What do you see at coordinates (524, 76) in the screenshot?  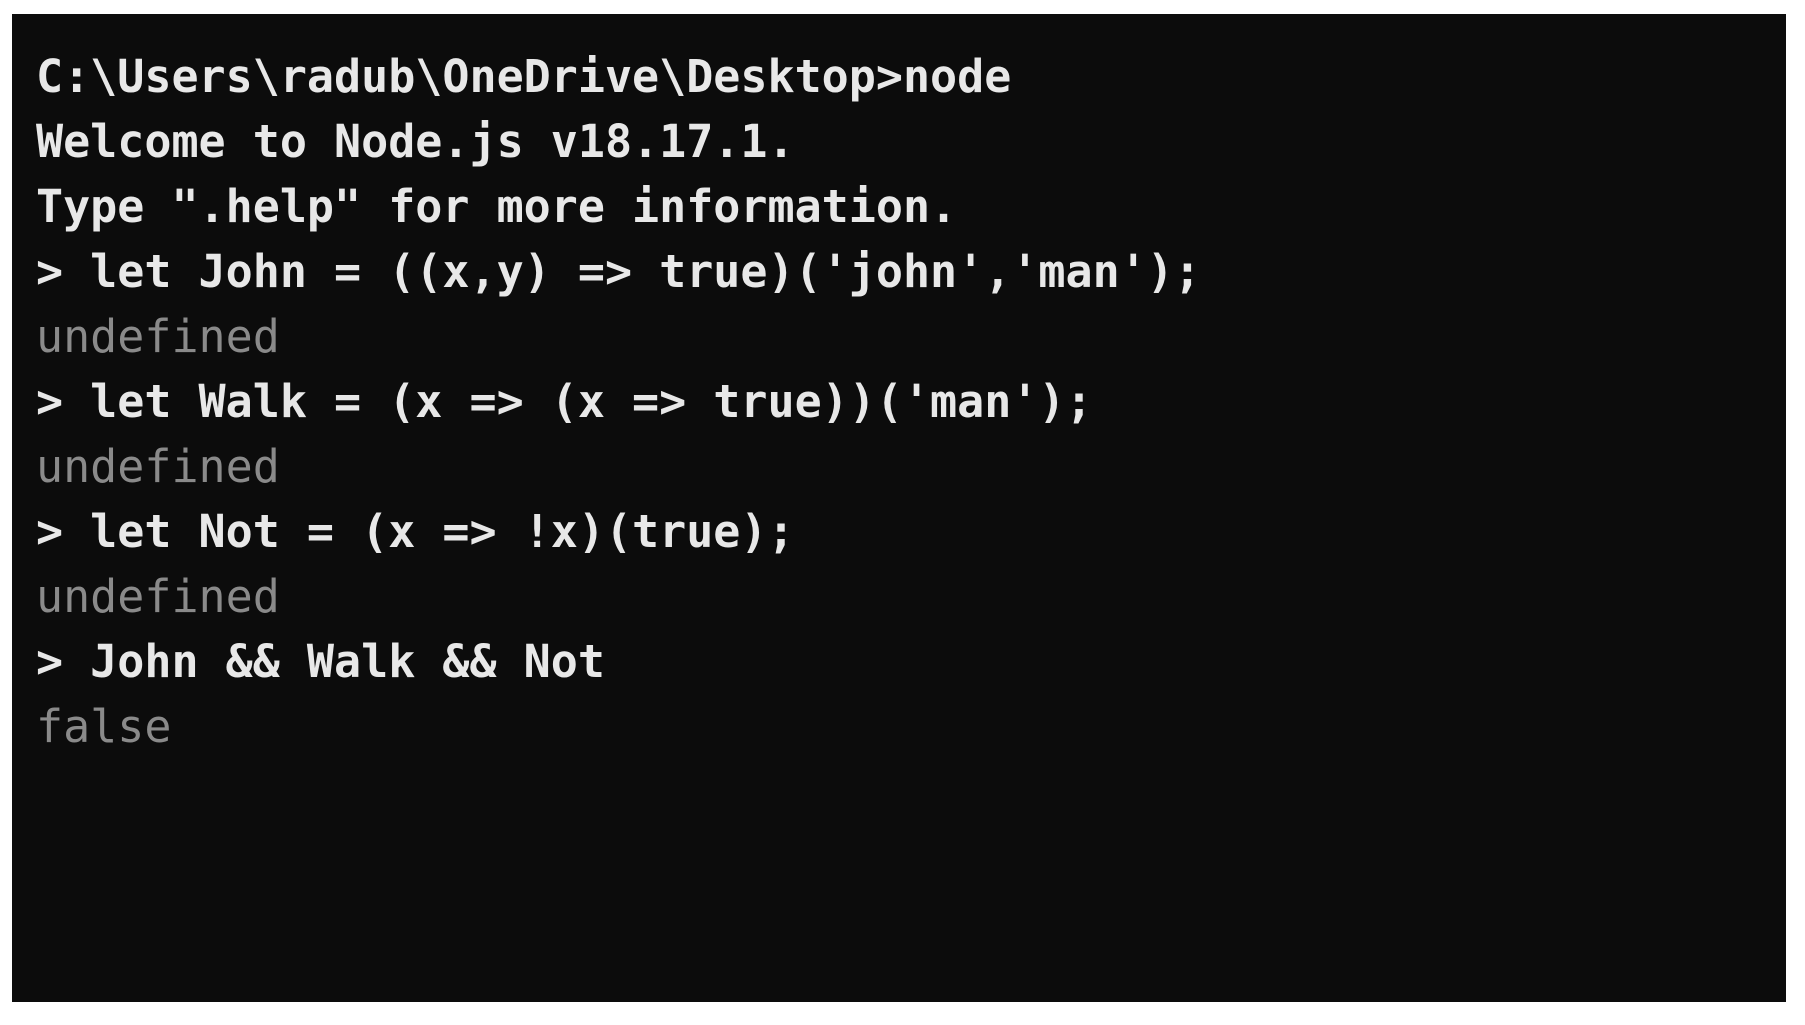 I see `terminal-line-prompt-path: C:\Users\radub\OneDrive\Desktop>node` at bounding box center [524, 76].